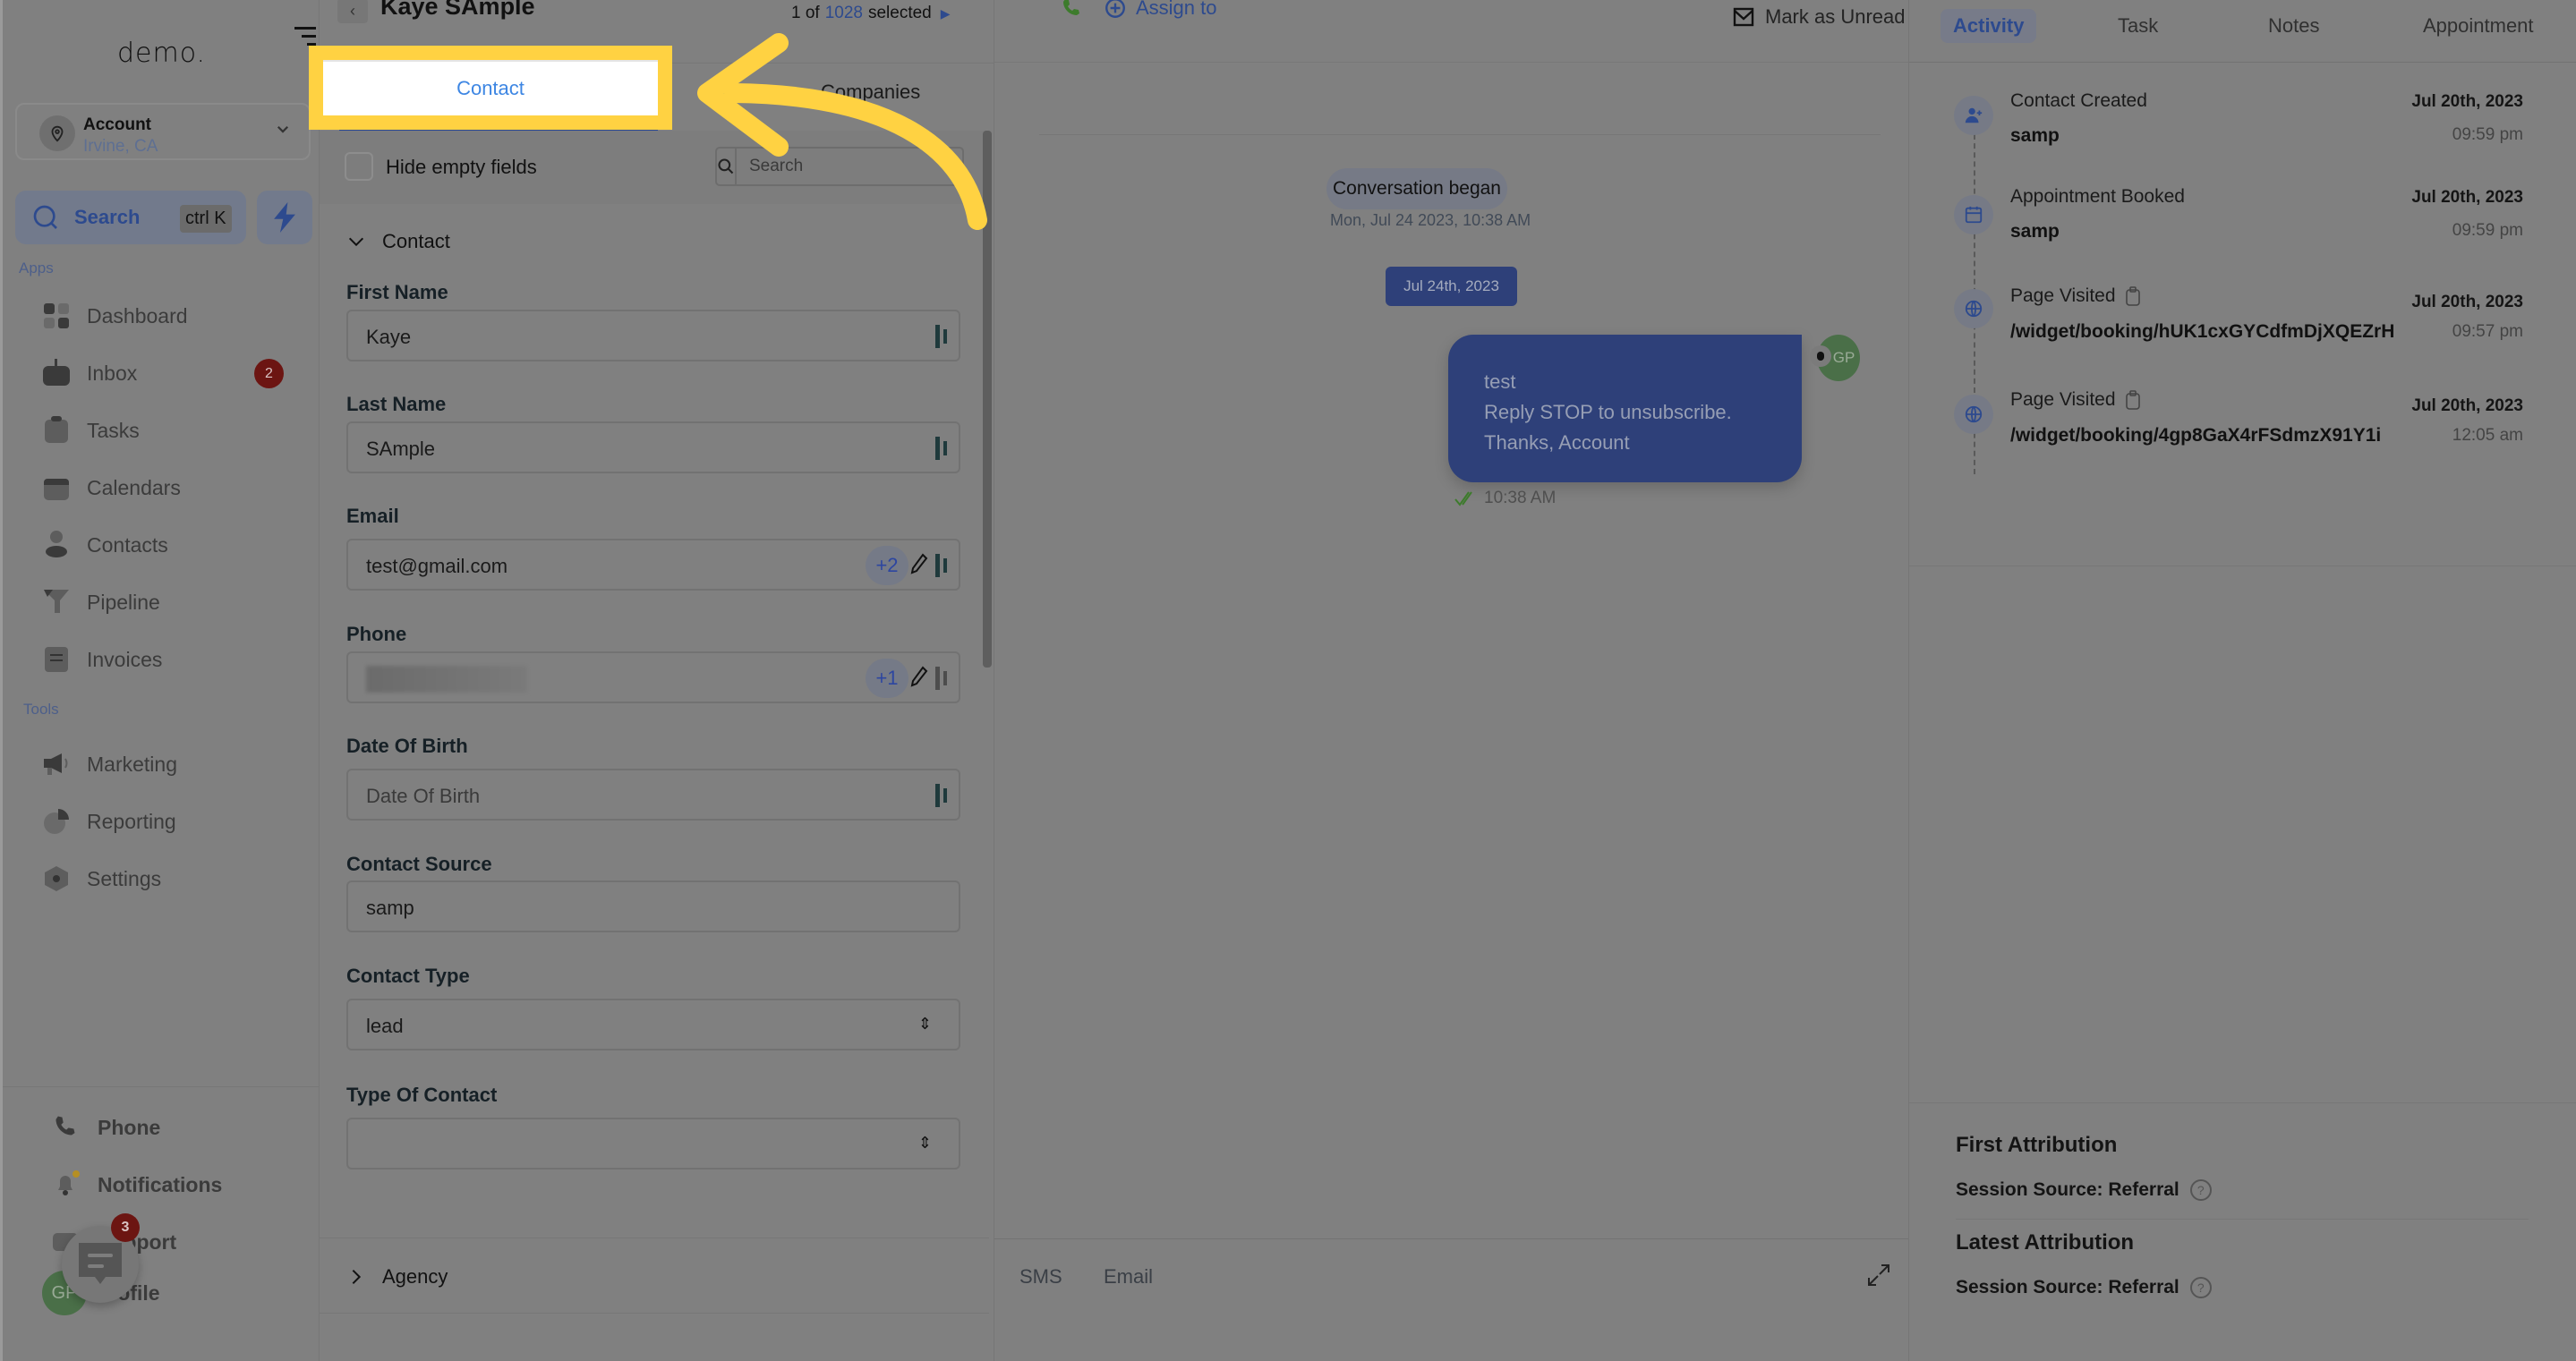 This screenshot has width=2576, height=1361. What do you see at coordinates (1557, 442) in the screenshot?
I see `message-line: Thanks, Account` at bounding box center [1557, 442].